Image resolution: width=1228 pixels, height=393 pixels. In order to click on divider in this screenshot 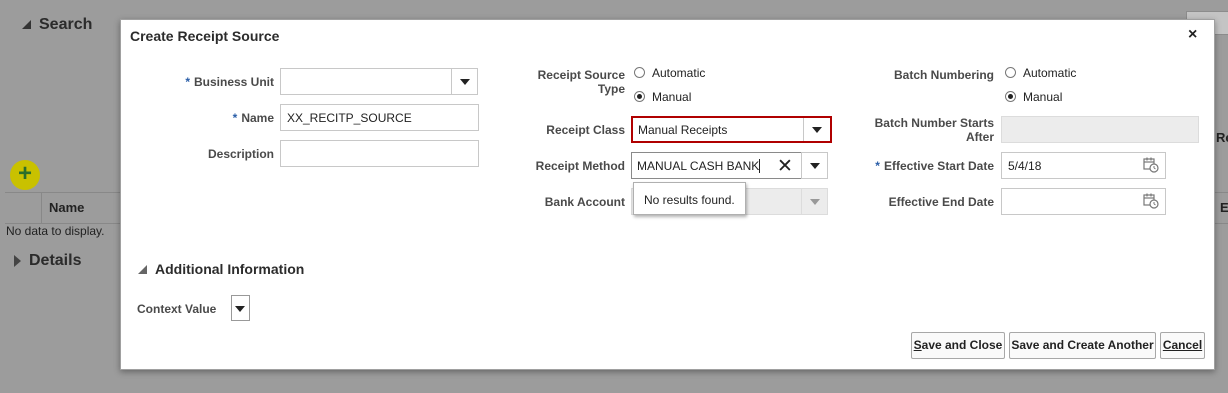, I will do `click(803, 129)`.